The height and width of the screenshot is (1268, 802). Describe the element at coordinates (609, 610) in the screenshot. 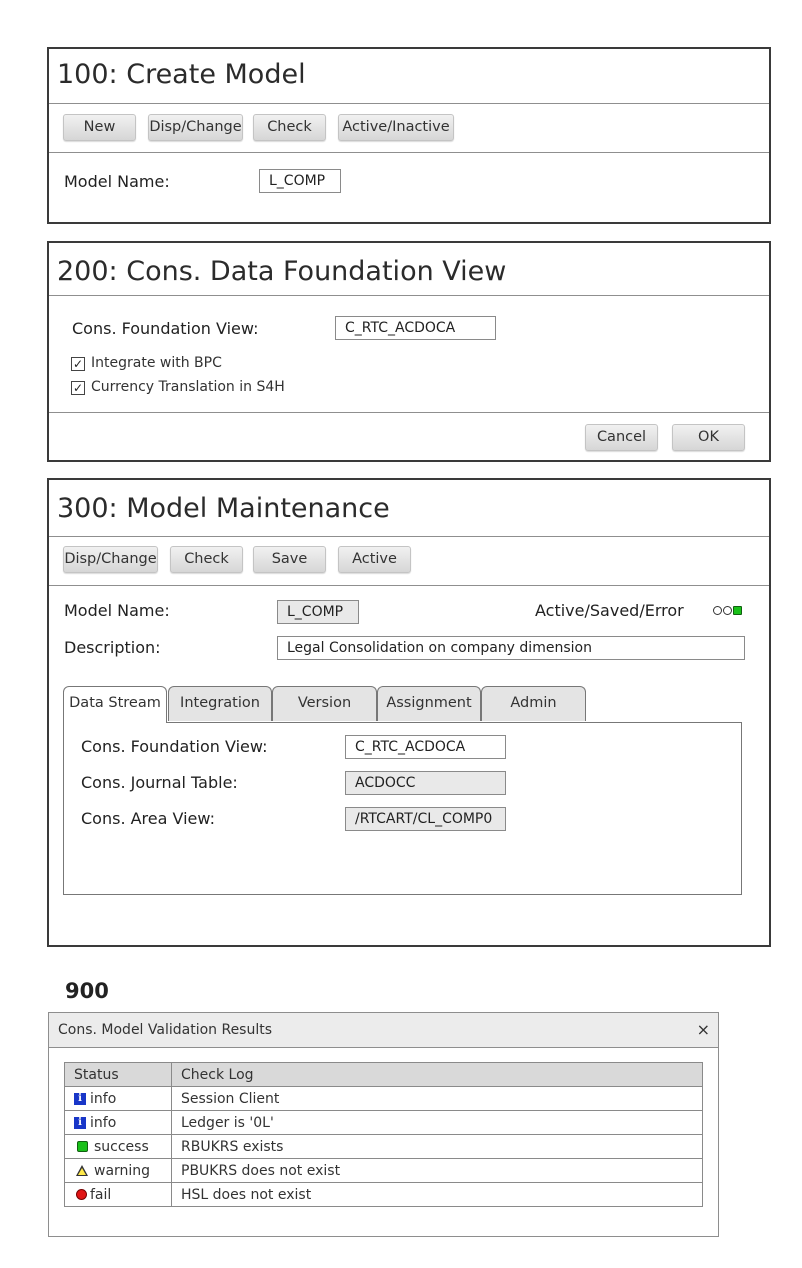

I see `status-label: Active/Saved/Error` at that location.